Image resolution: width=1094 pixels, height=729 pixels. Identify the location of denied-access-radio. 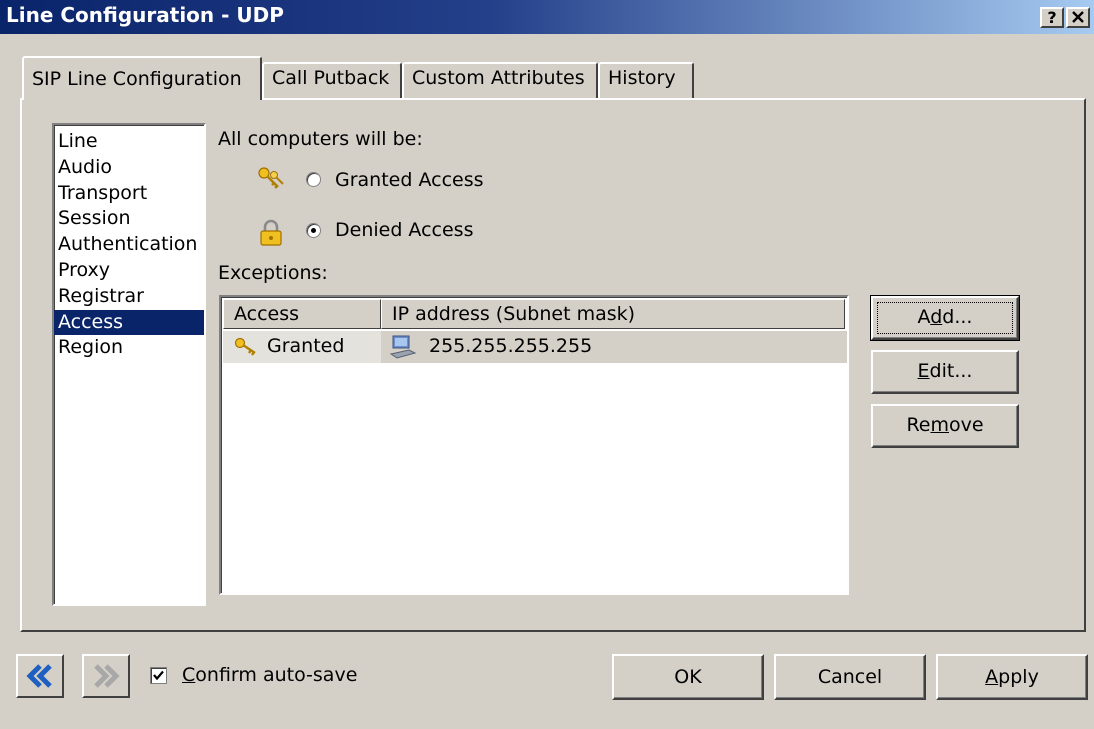
(313, 230).